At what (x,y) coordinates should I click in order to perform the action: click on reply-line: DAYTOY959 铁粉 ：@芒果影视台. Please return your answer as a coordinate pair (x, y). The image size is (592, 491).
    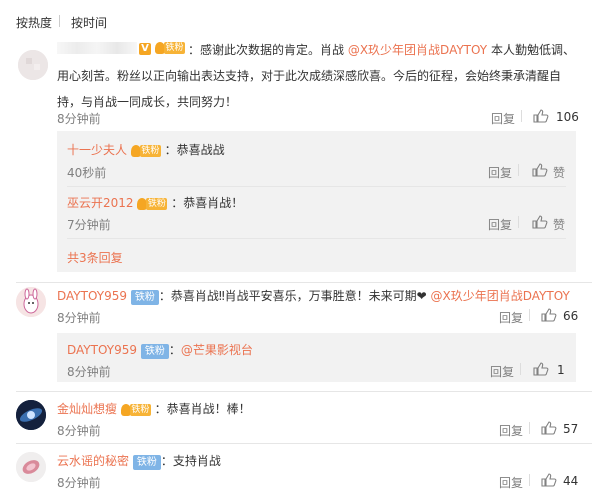
    Looking at the image, I should click on (160, 350).